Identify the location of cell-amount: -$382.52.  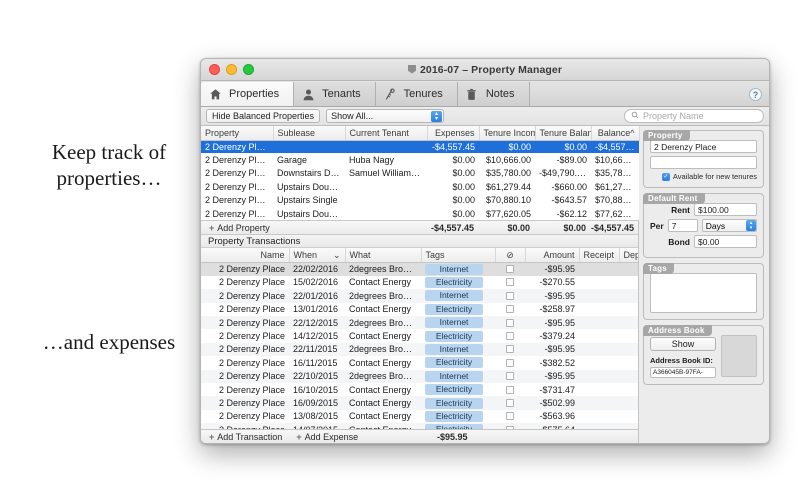
(552, 363).